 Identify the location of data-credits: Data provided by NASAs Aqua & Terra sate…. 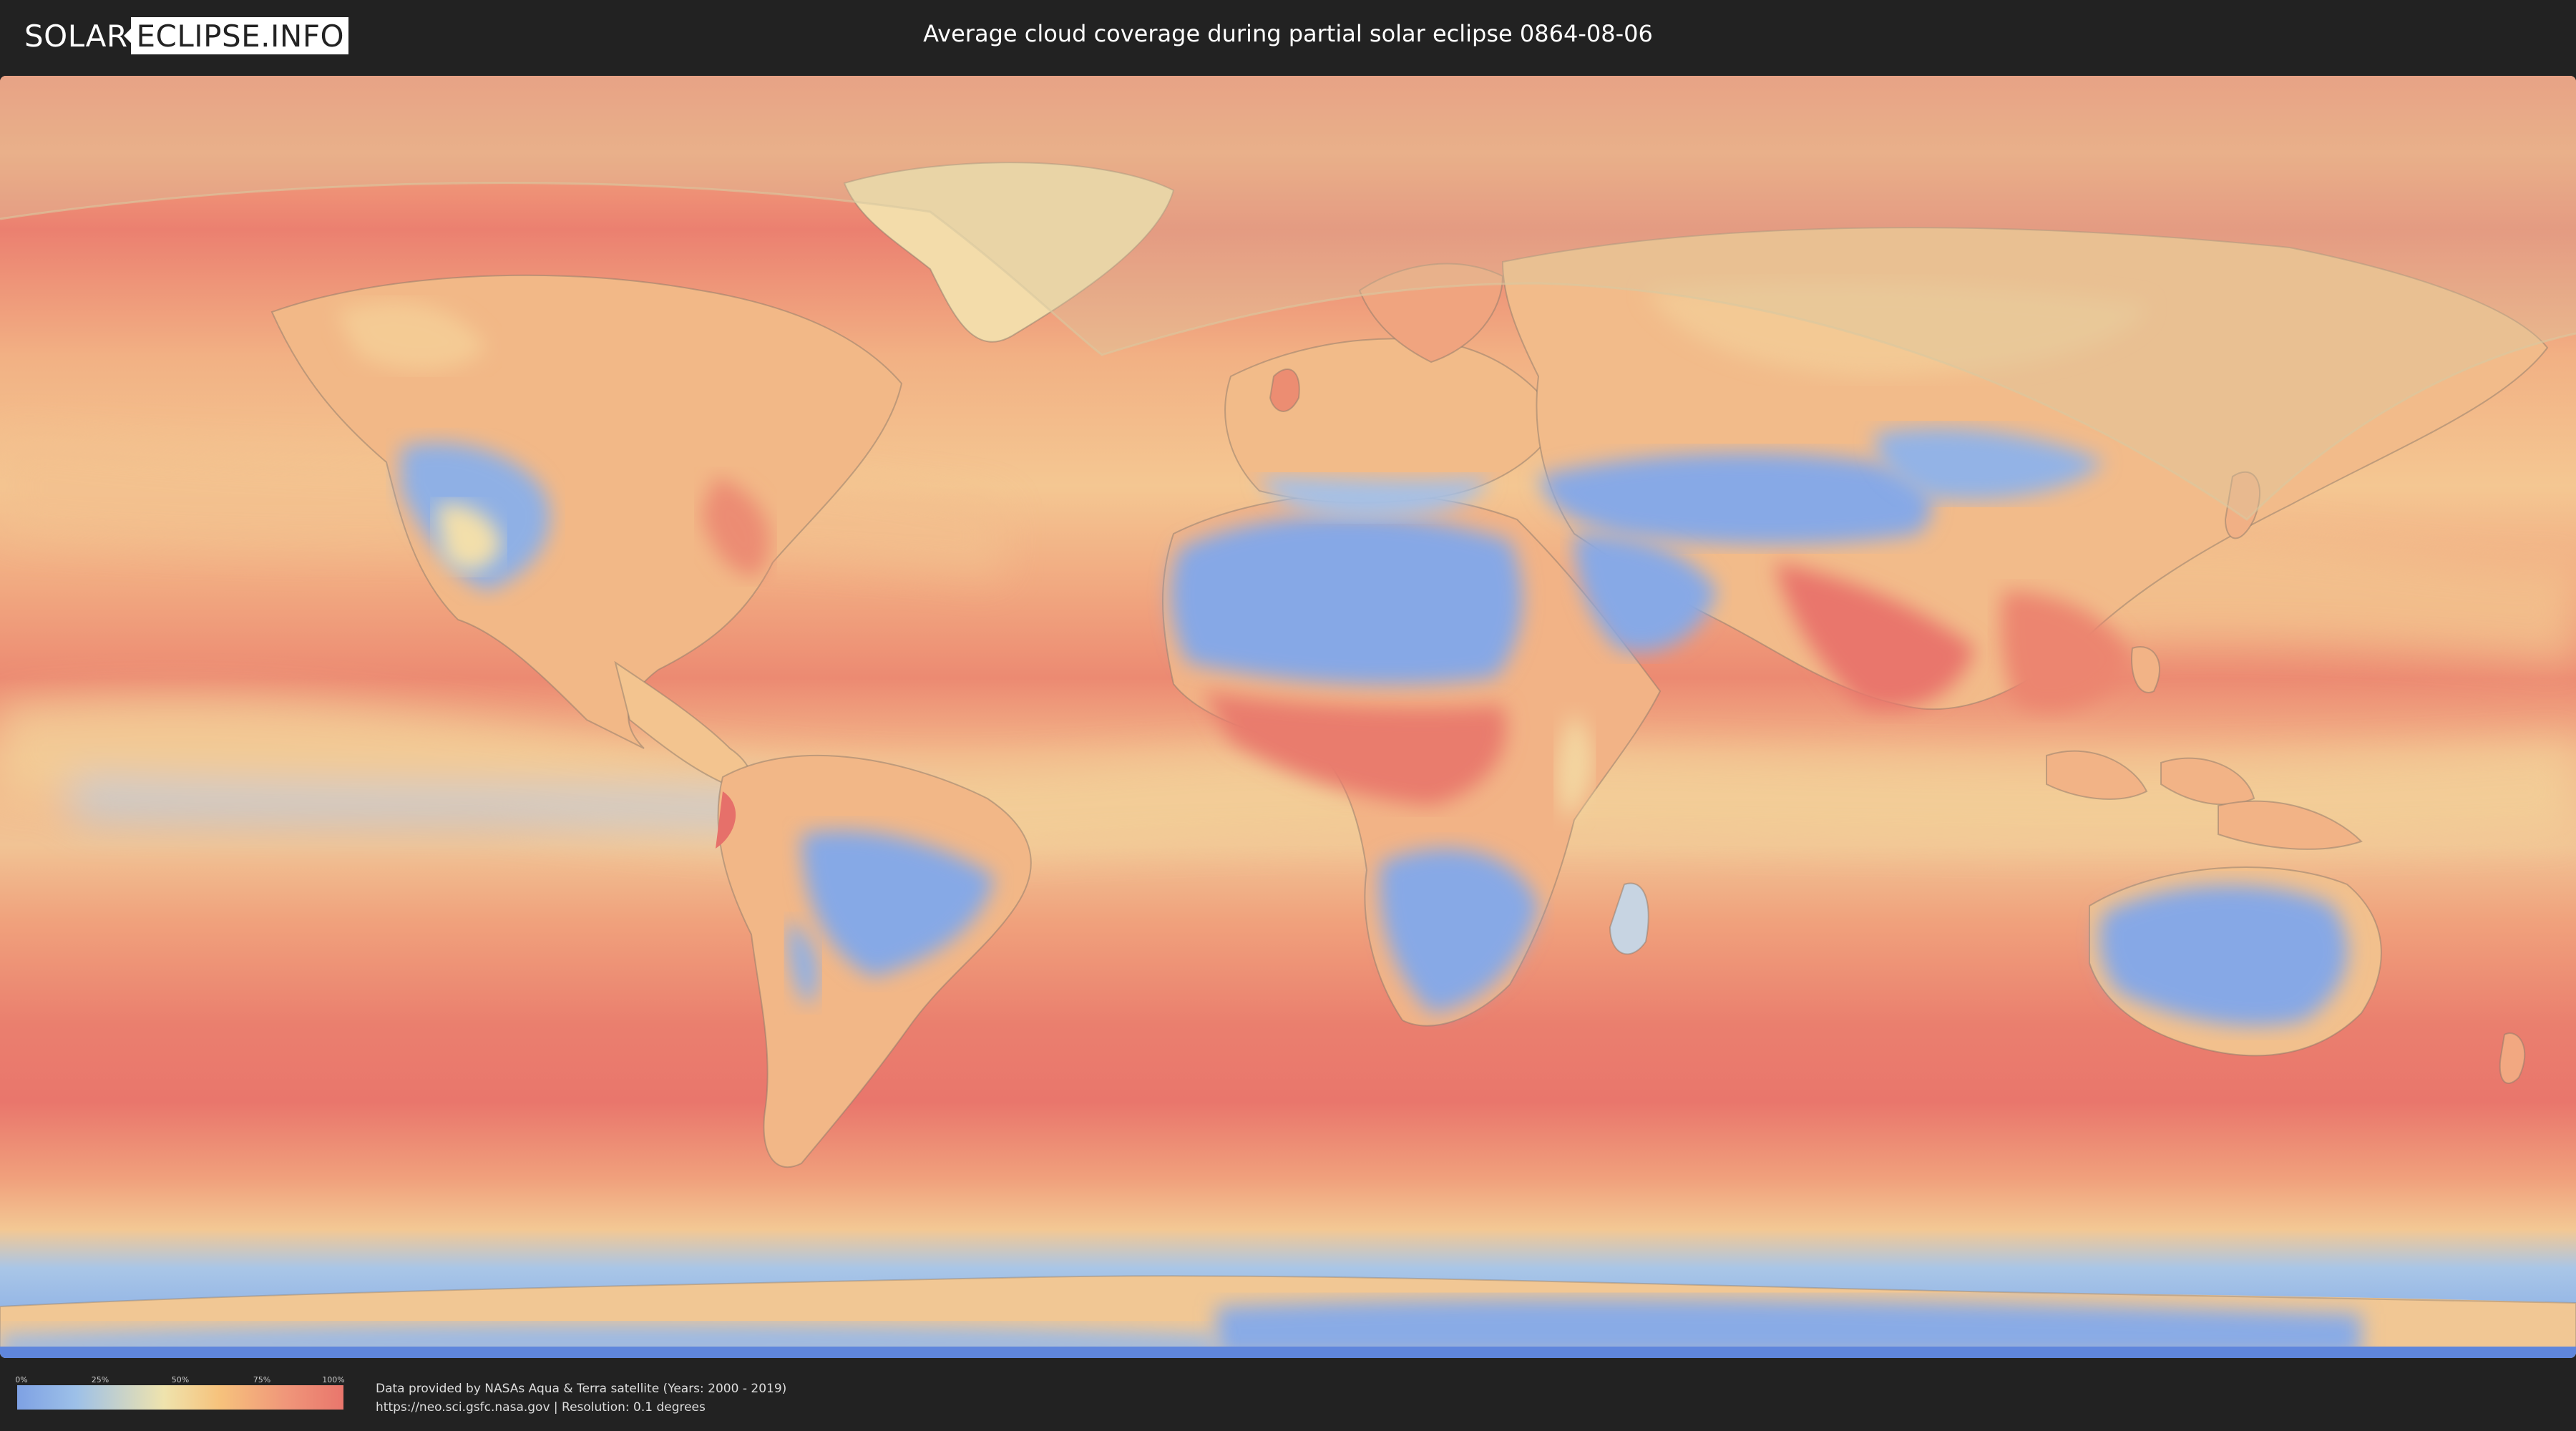
(581, 1398).